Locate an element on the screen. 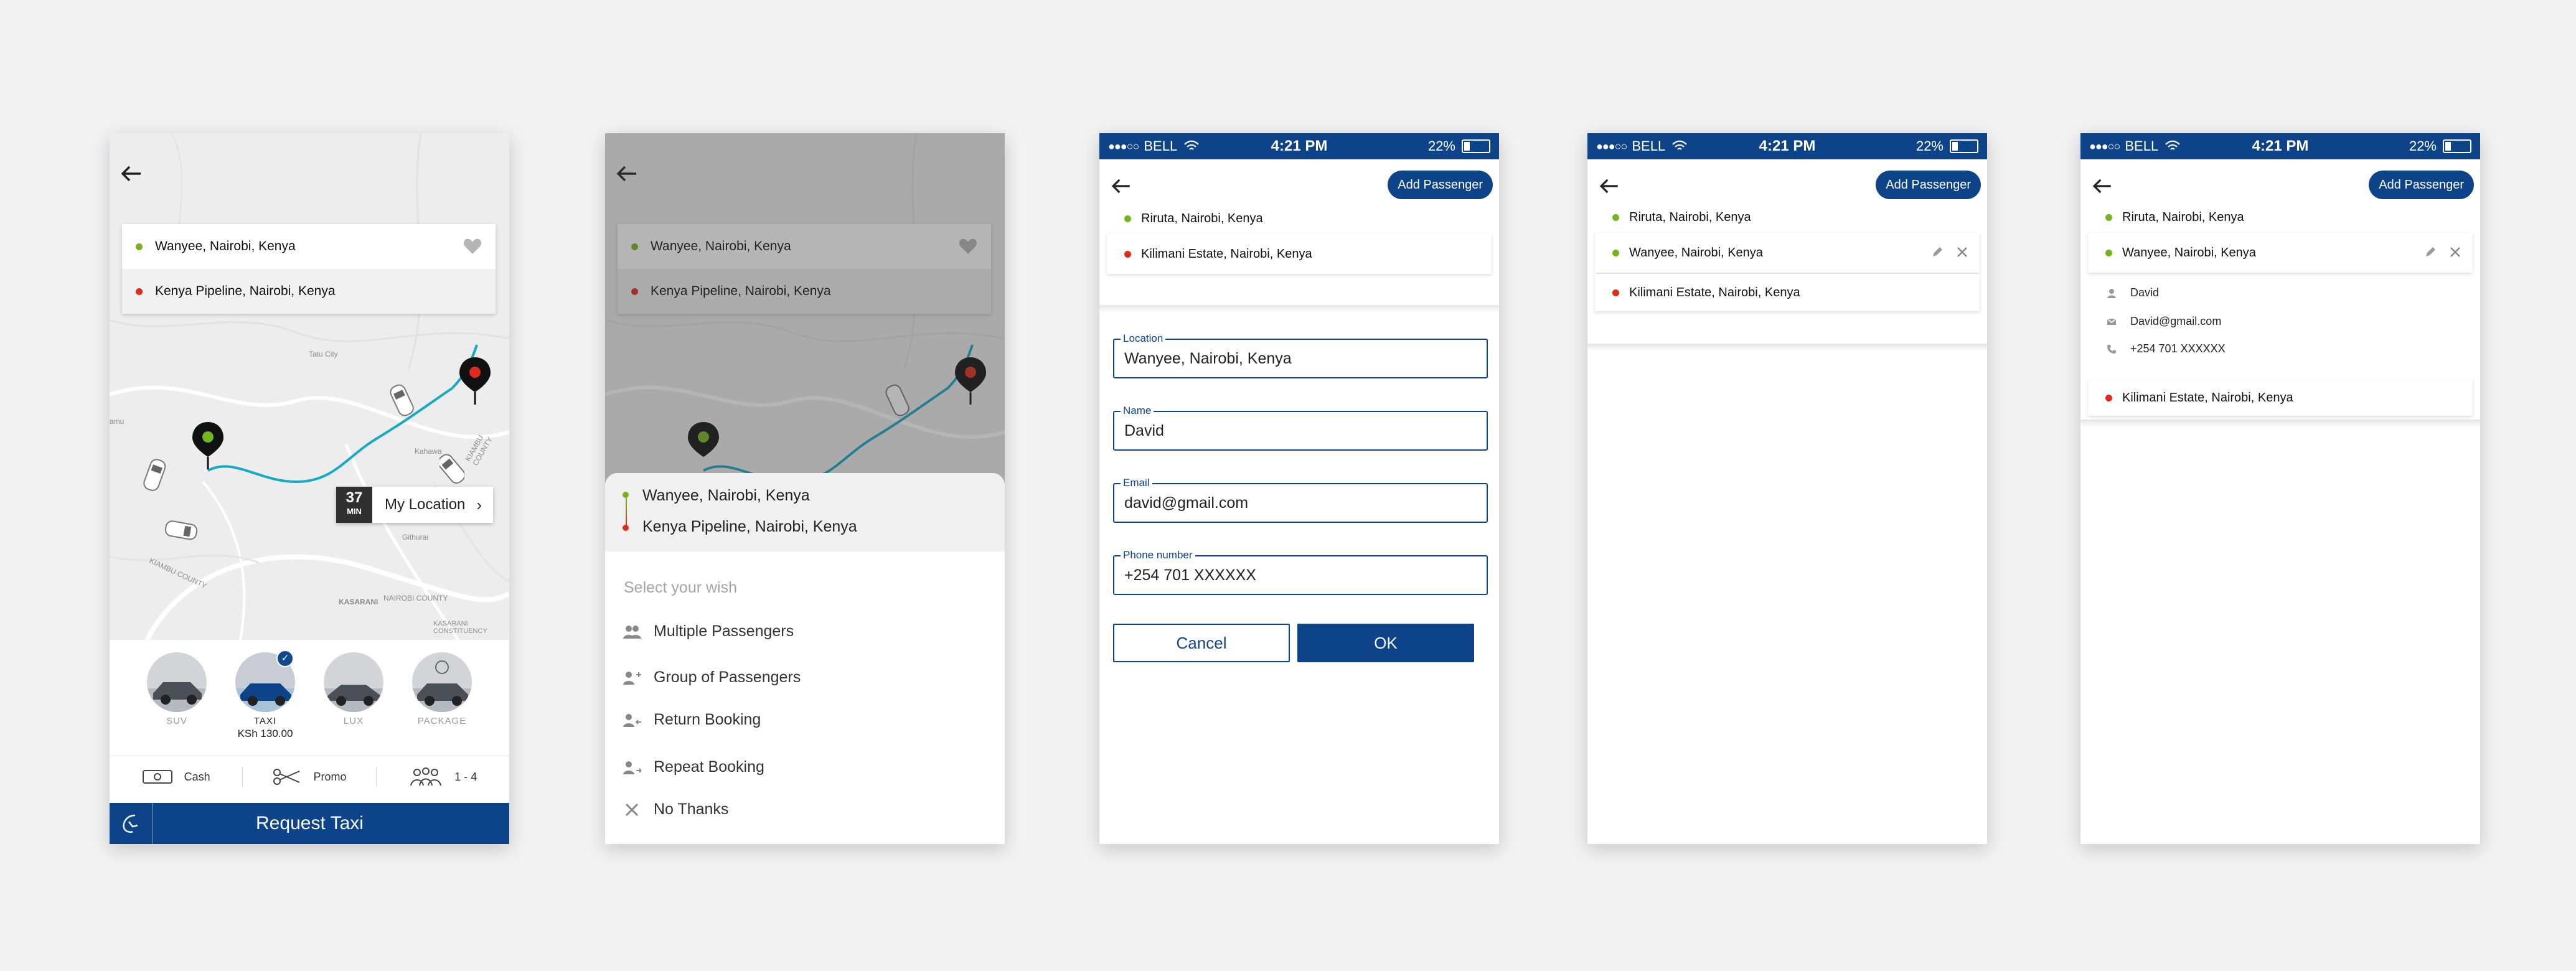 The image size is (2576, 971). sheet-pickup: Wanyee, Nairobi, Kenya is located at coordinates (726, 496).